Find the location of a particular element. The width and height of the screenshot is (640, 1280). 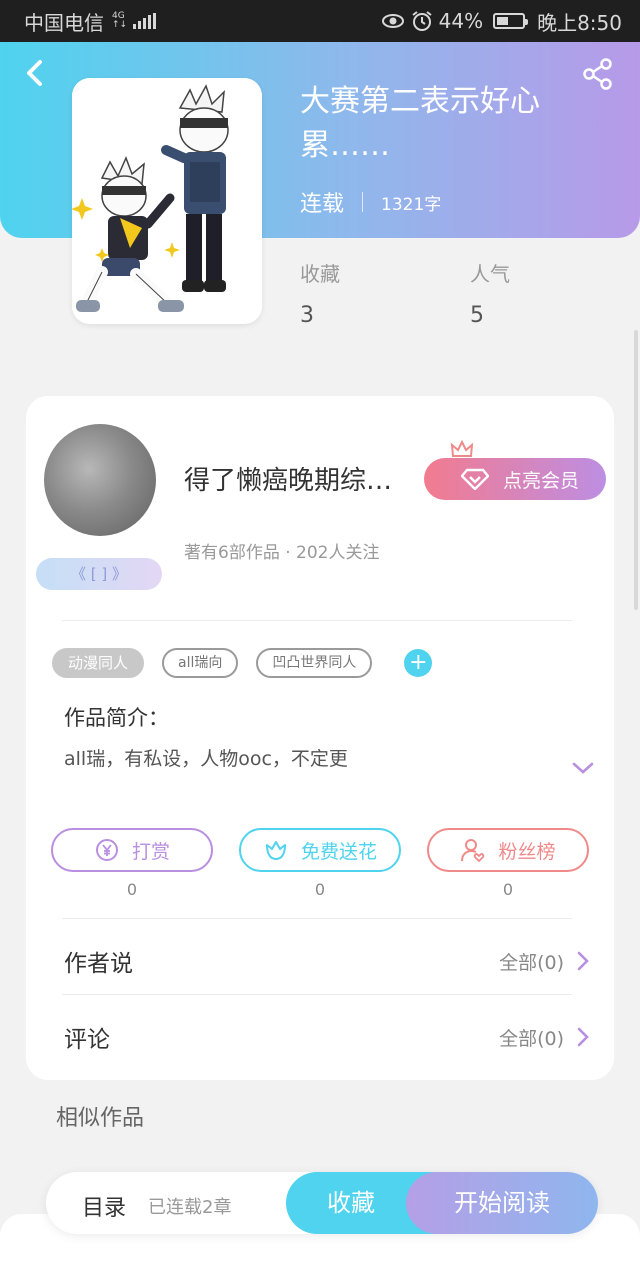

reward-count: 0 is located at coordinates (132, 889).